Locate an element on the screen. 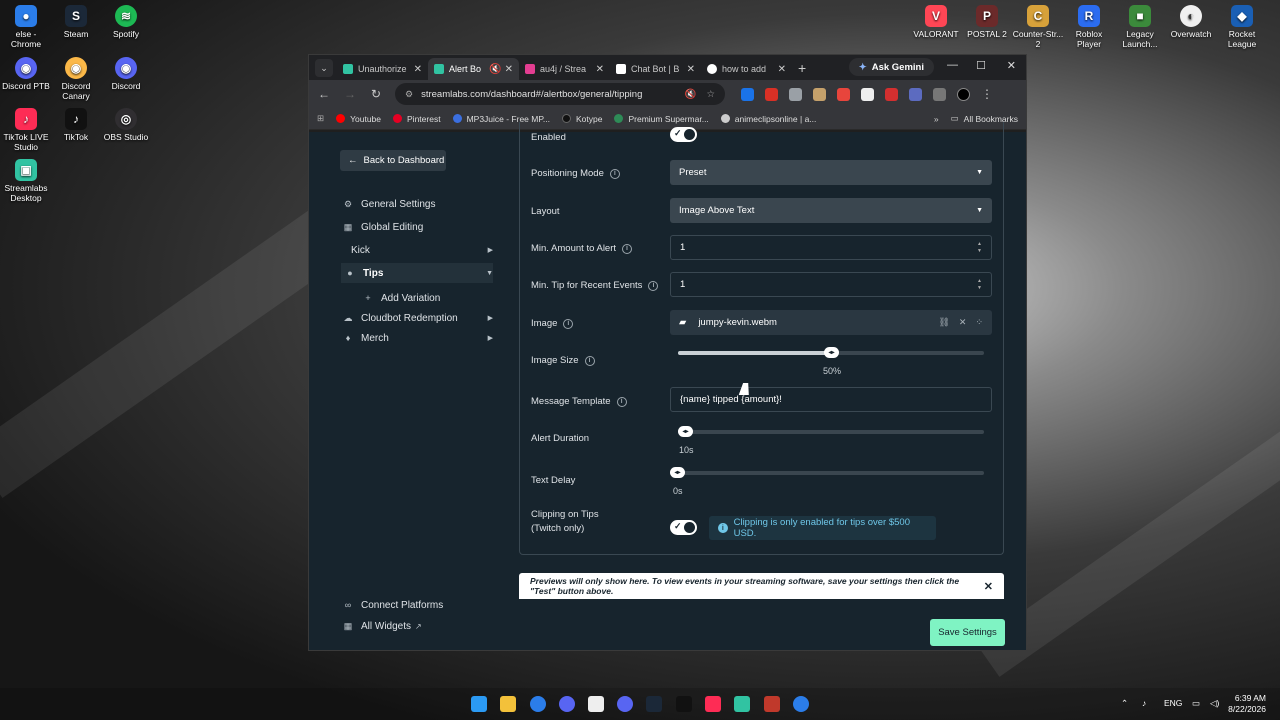  close-icon: ✕ is located at coordinates (988, 586).